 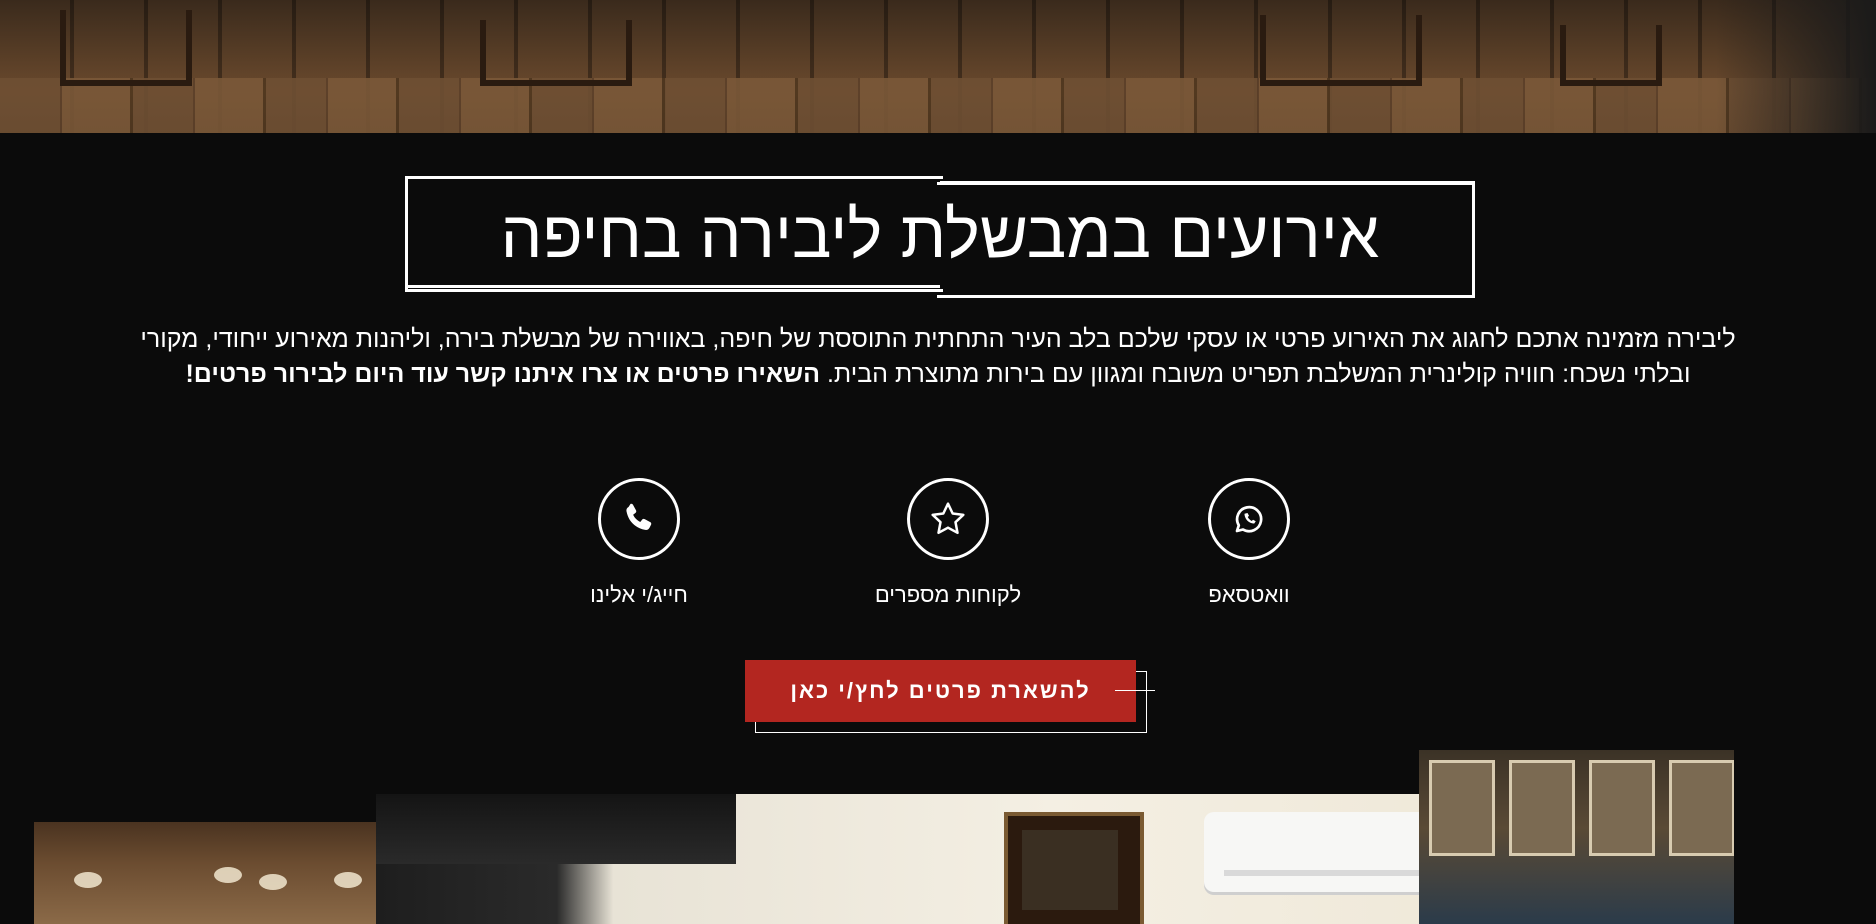 What do you see at coordinates (940, 691) in the screenshot?
I see `leave-details-button: להשארת פרטים לחץ/י כאן` at bounding box center [940, 691].